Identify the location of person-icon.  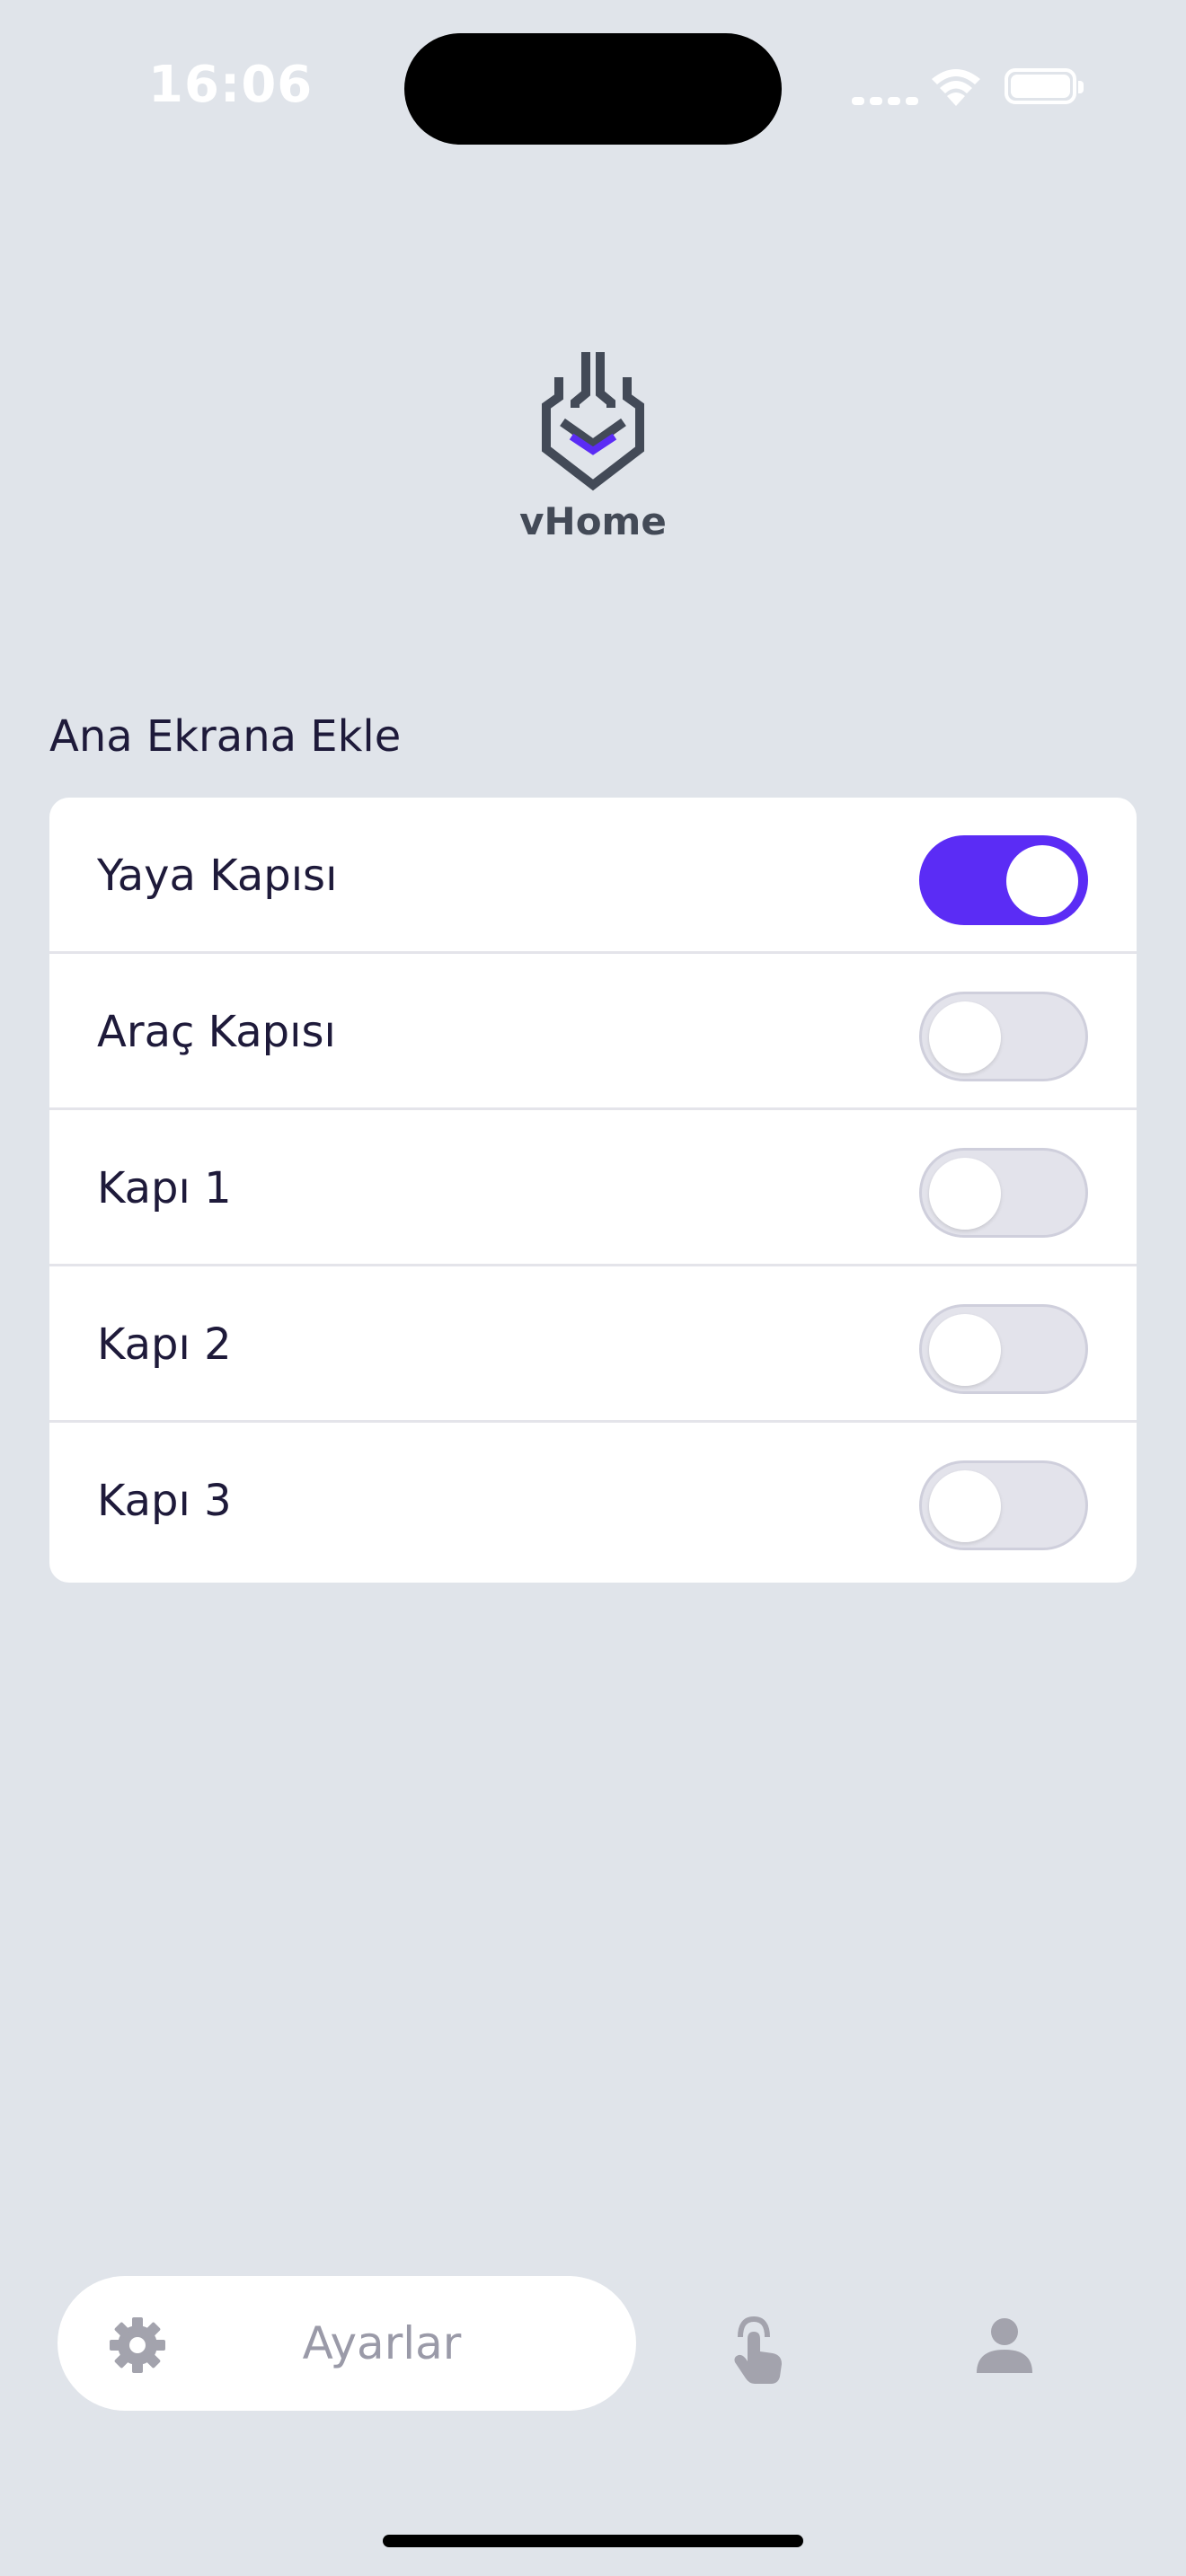
(1004, 2345).